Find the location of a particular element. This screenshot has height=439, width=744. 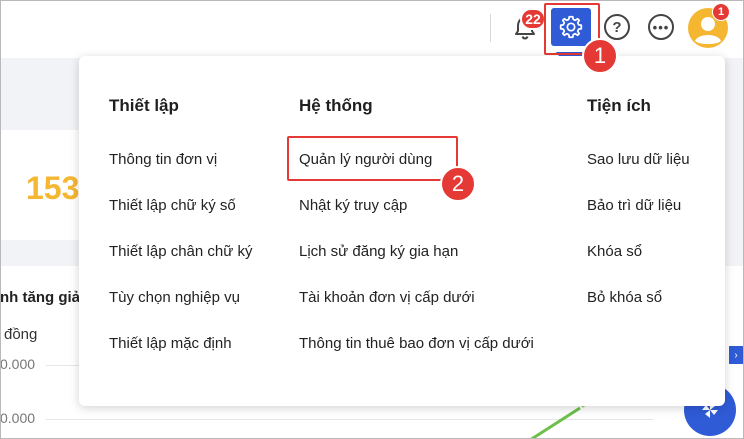

menu-item: Thông tin đơn vị is located at coordinates (163, 159).